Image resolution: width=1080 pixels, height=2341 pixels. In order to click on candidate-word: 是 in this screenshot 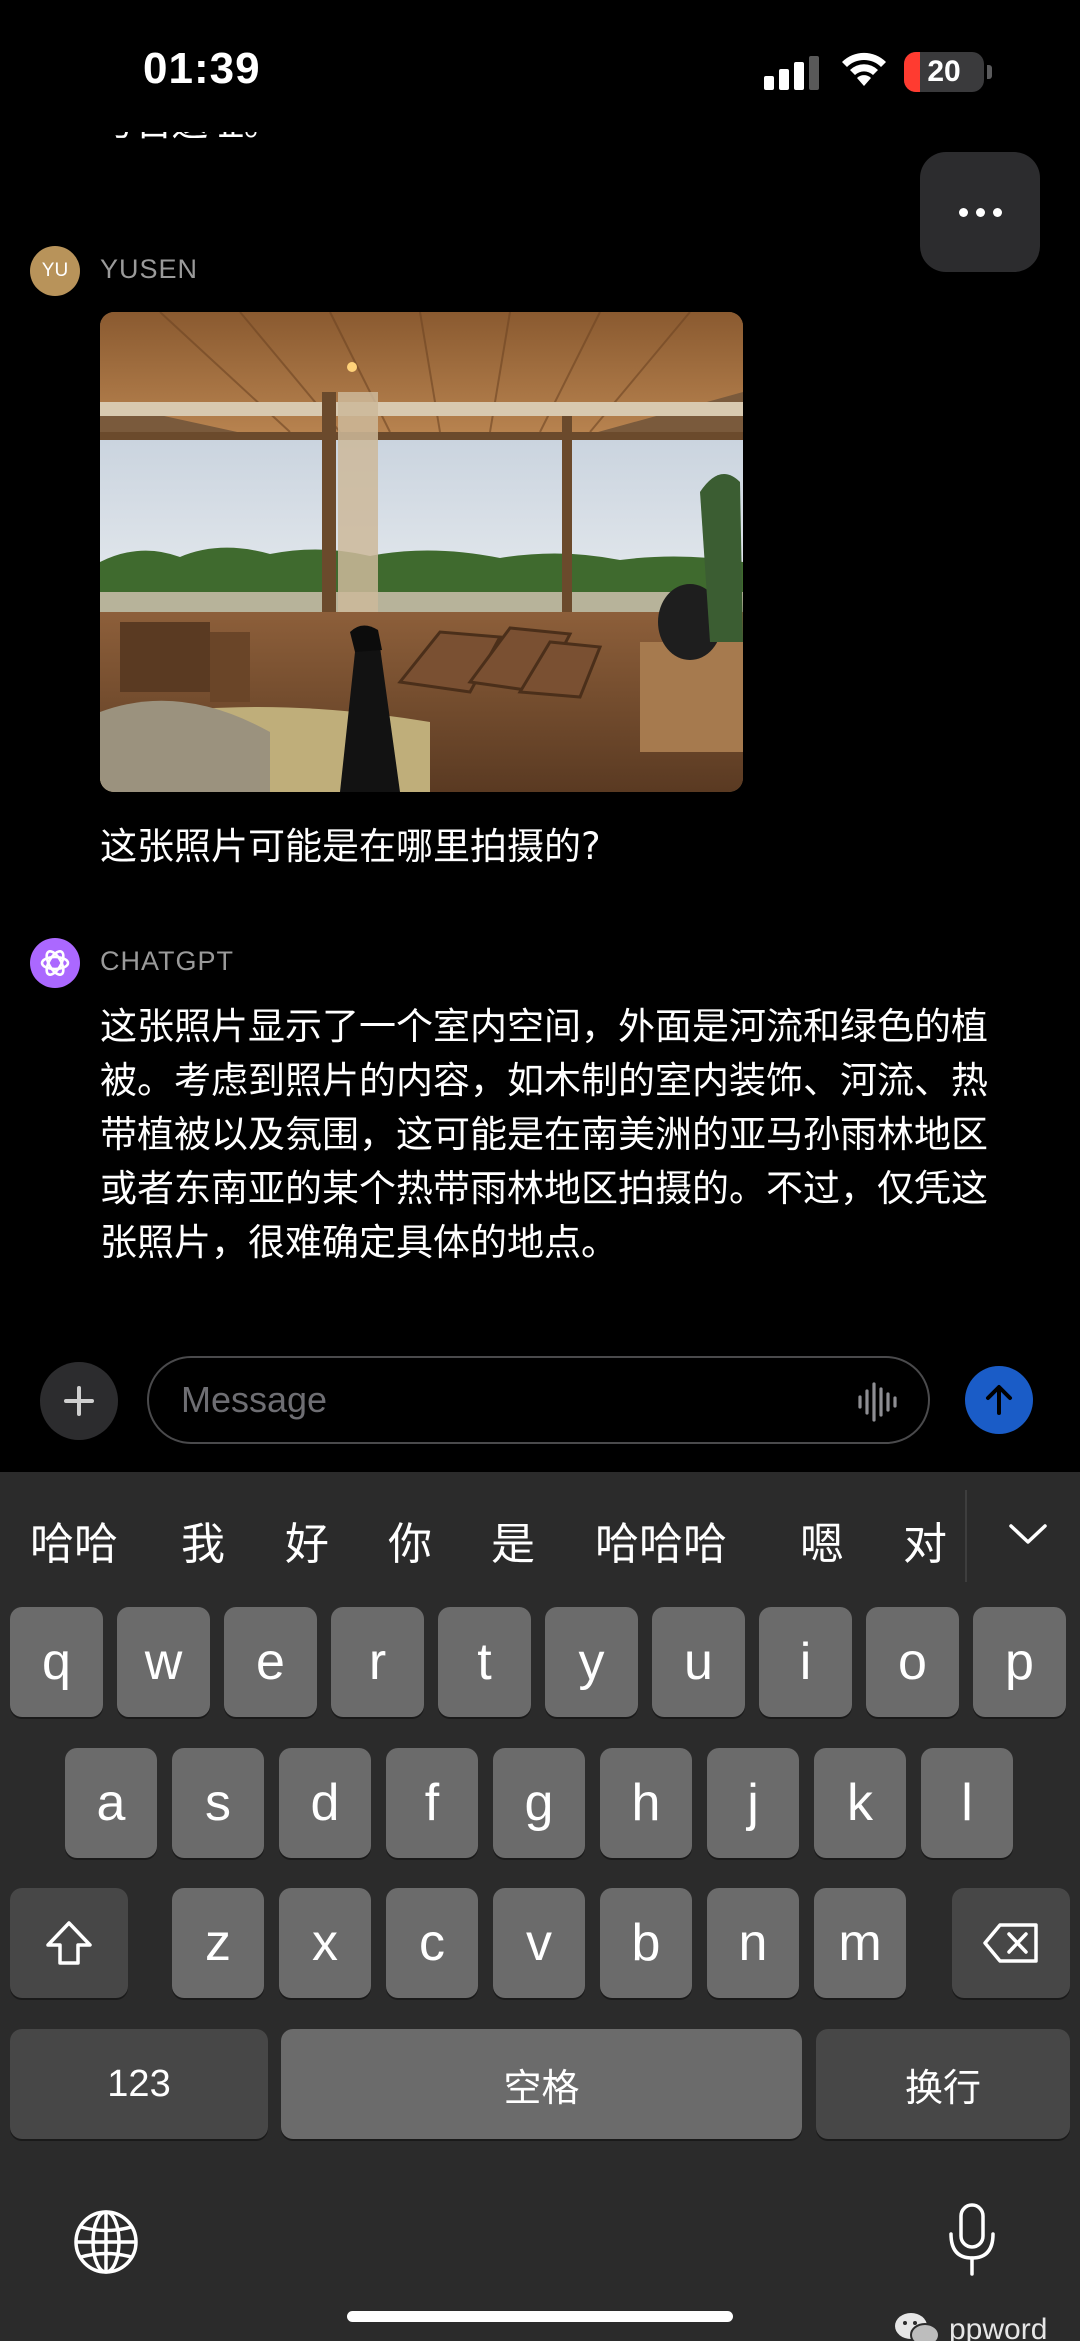, I will do `click(513, 1540)`.